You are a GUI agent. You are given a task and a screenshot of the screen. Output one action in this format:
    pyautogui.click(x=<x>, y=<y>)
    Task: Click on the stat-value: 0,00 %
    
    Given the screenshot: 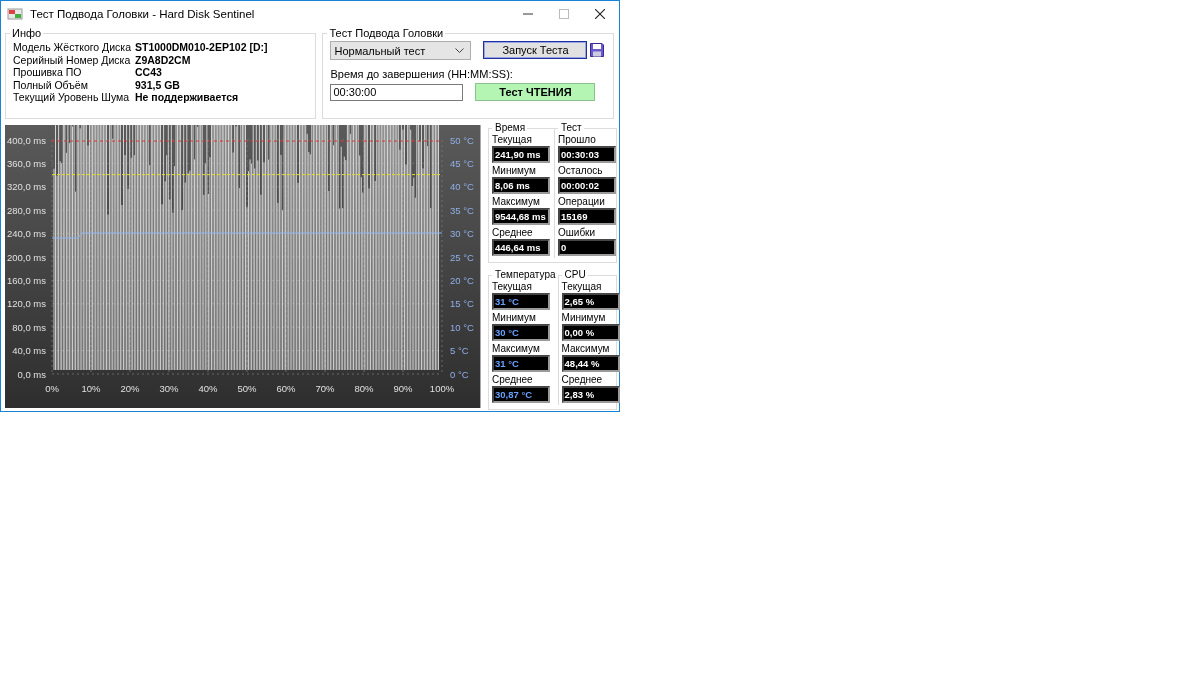 What is the action you would take?
    pyautogui.click(x=590, y=332)
    